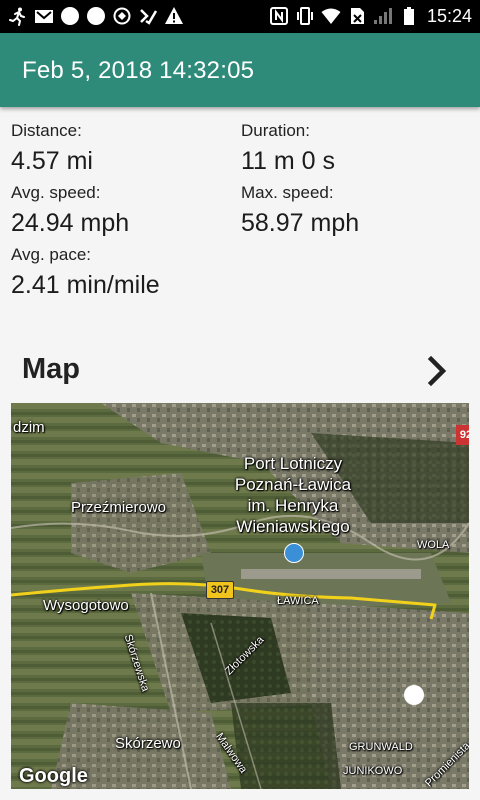  What do you see at coordinates (52, 161) in the screenshot?
I see `stat-value: 4.57 mi` at bounding box center [52, 161].